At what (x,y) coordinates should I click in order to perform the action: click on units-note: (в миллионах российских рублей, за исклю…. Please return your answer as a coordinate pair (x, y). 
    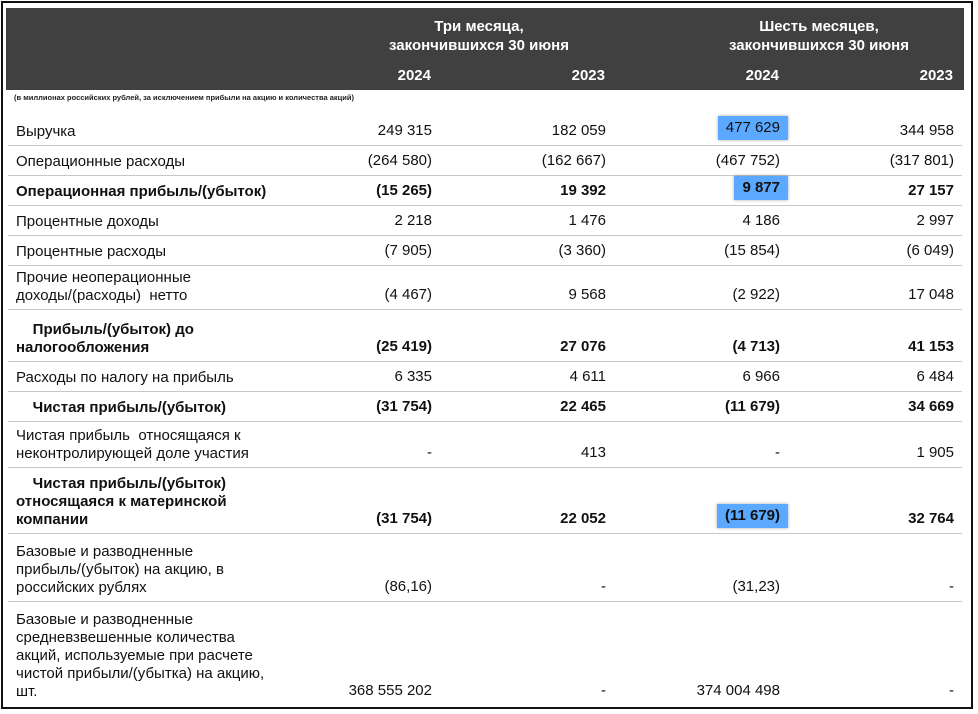
    Looking at the image, I should click on (184, 97).